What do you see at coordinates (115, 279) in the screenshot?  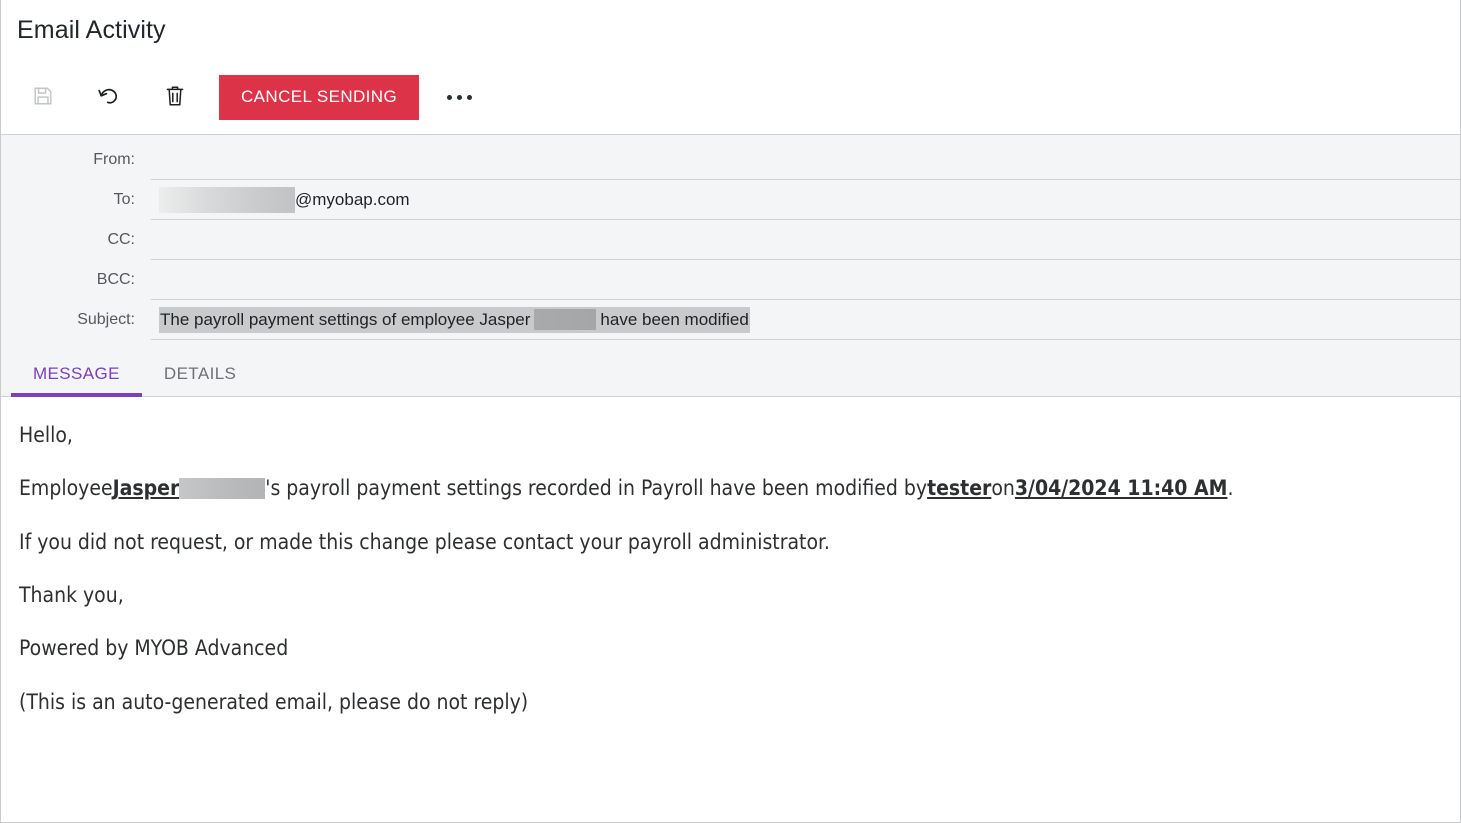 I see `bcc-label: BCC:` at bounding box center [115, 279].